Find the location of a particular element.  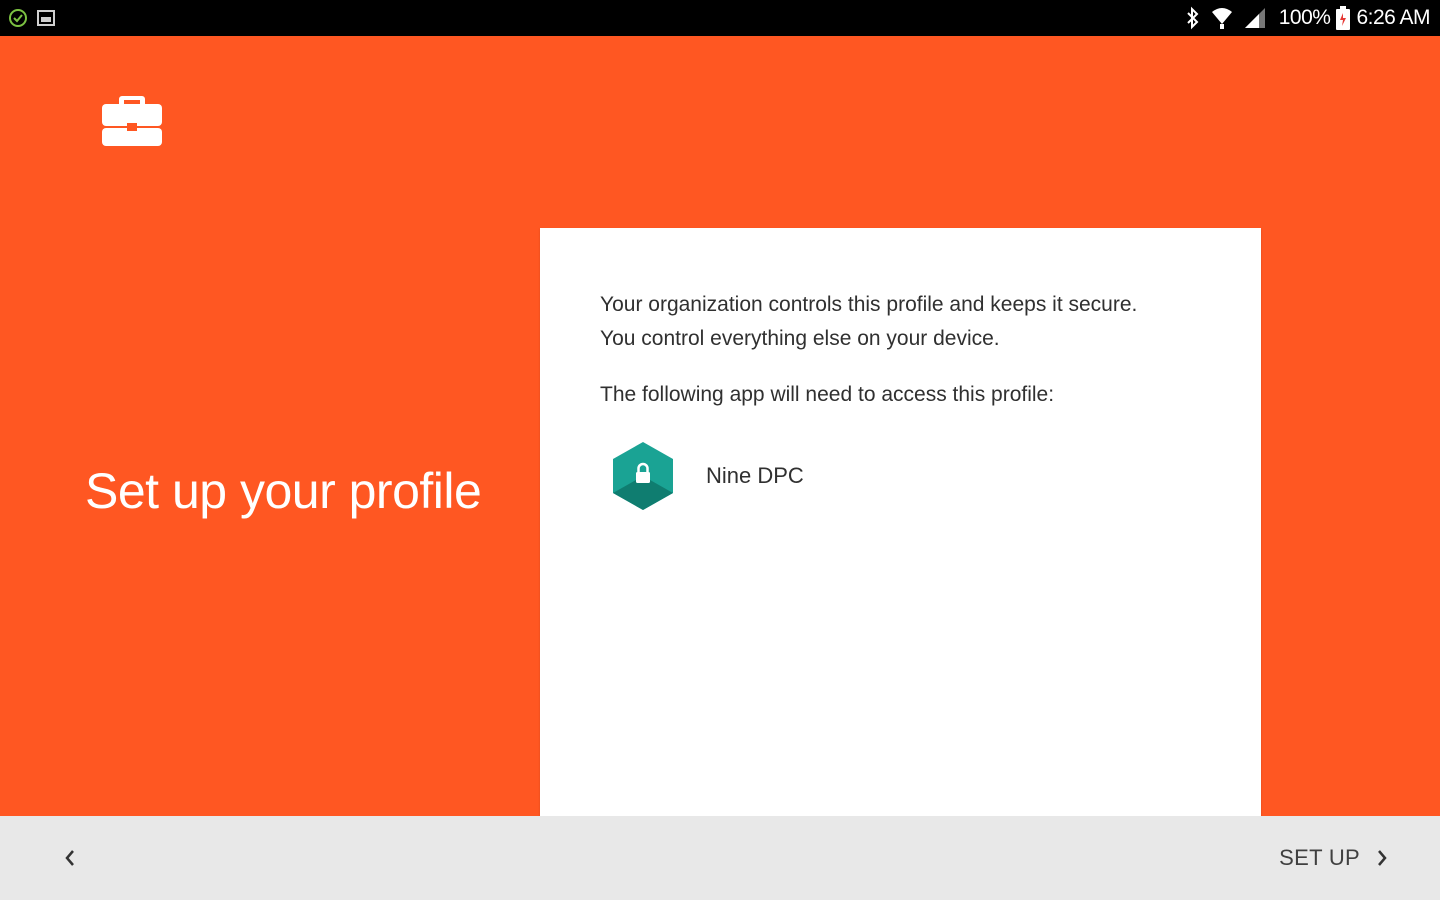

app-list-item: Nine DPC is located at coordinates (707, 476).